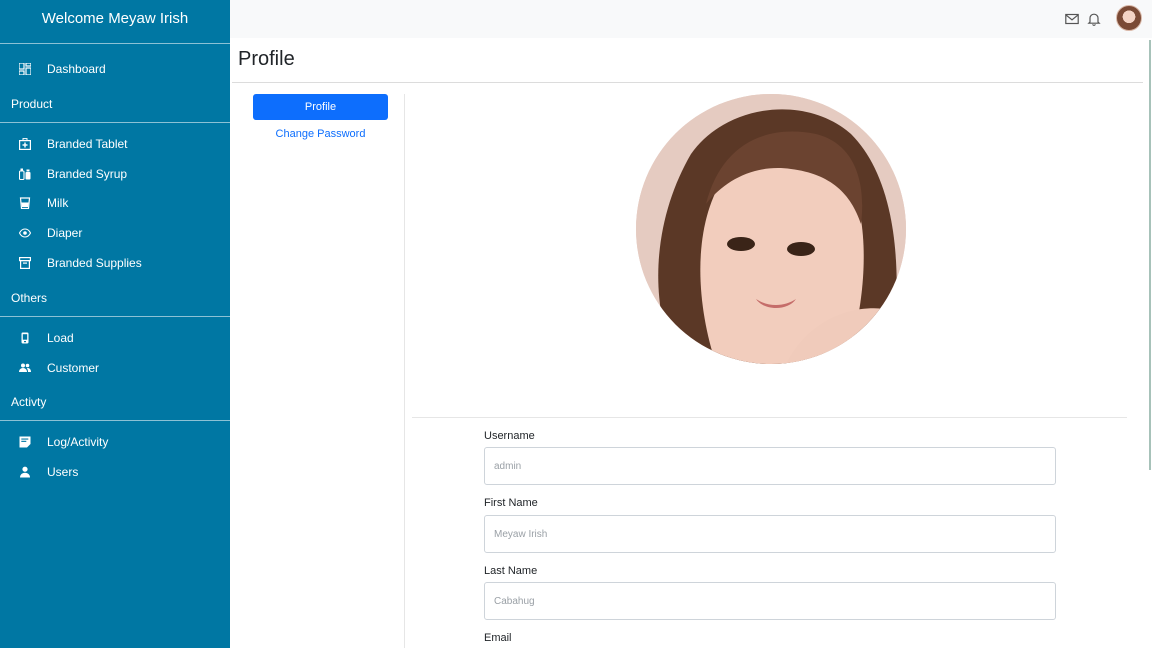  Describe the element at coordinates (115, 472) in the screenshot. I see `sidebar-item-users: Users` at that location.